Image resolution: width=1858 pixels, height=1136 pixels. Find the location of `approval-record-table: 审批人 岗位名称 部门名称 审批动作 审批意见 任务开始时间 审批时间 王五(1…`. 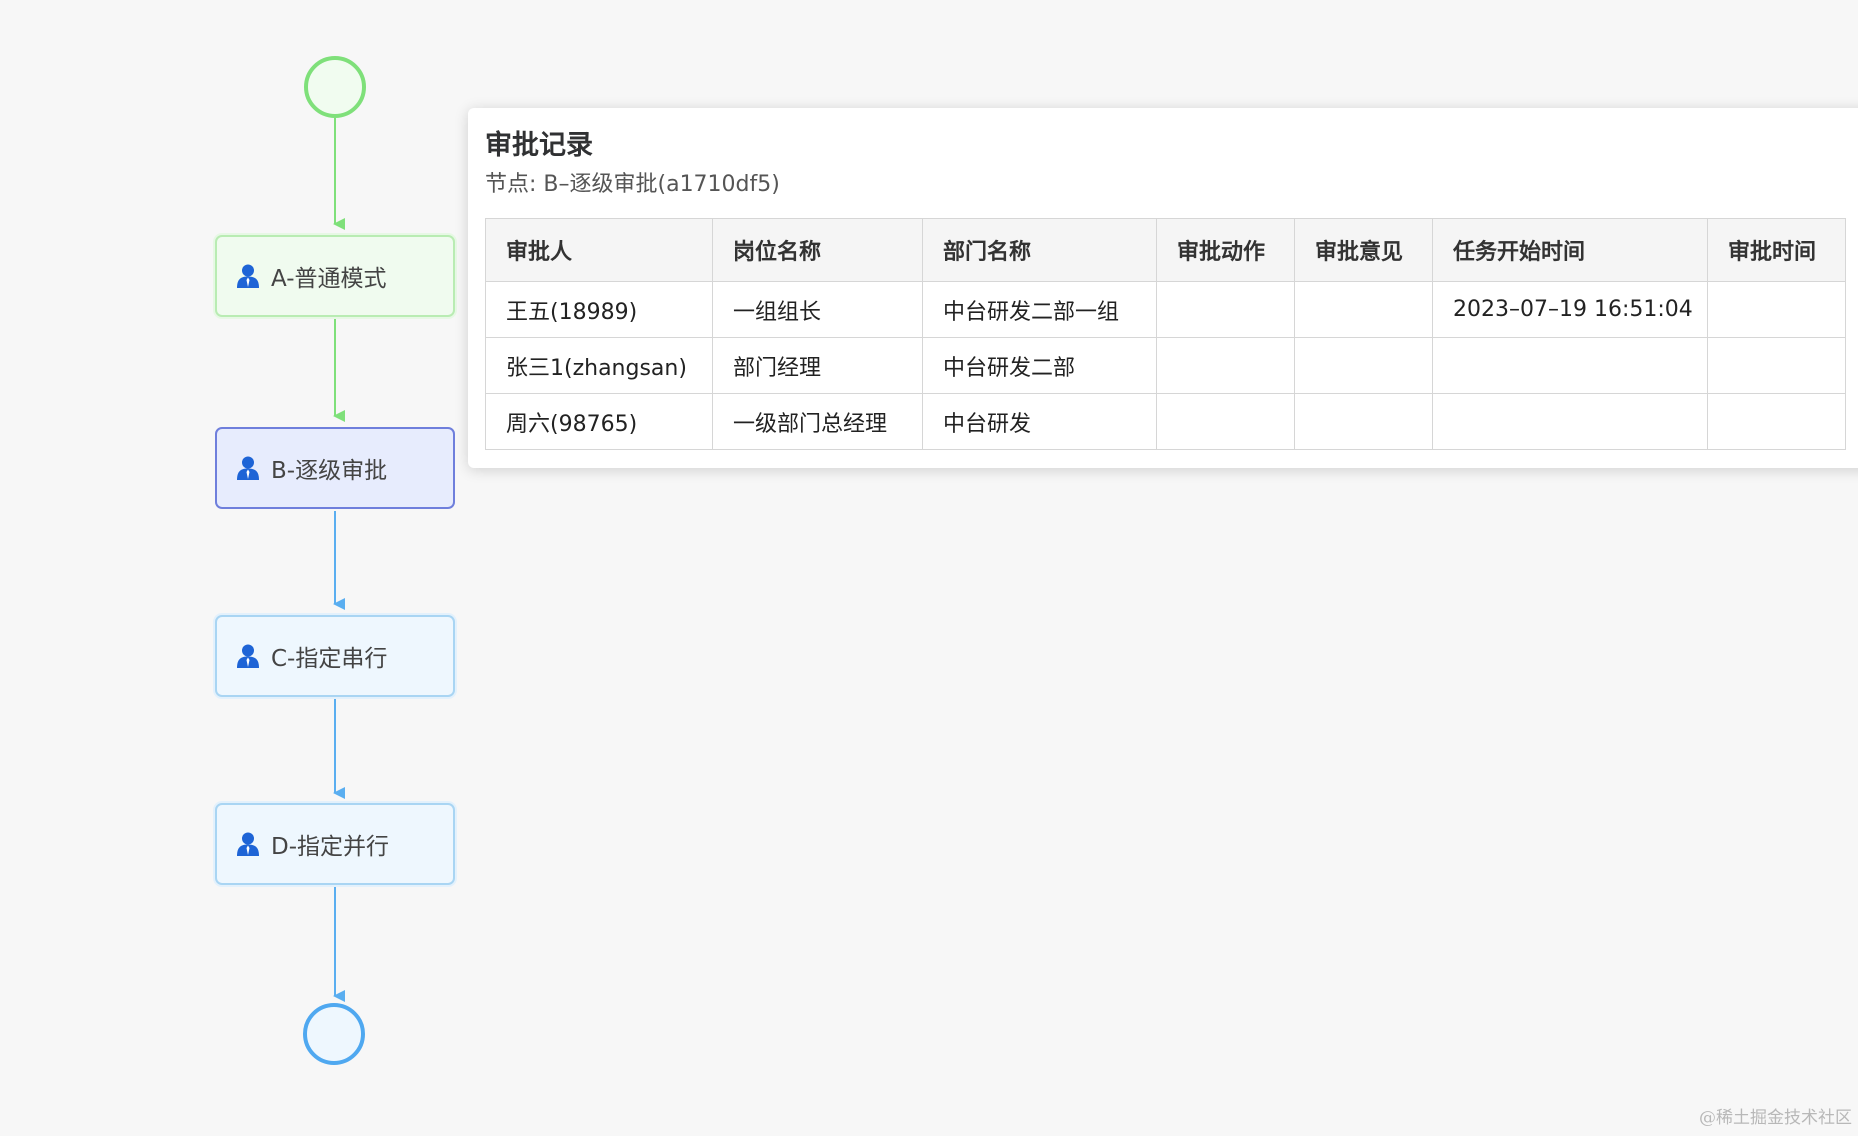

approval-record-table: 审批人 岗位名称 部门名称 审批动作 审批意见 任务开始时间 审批时间 王五(1… is located at coordinates (1165, 334).